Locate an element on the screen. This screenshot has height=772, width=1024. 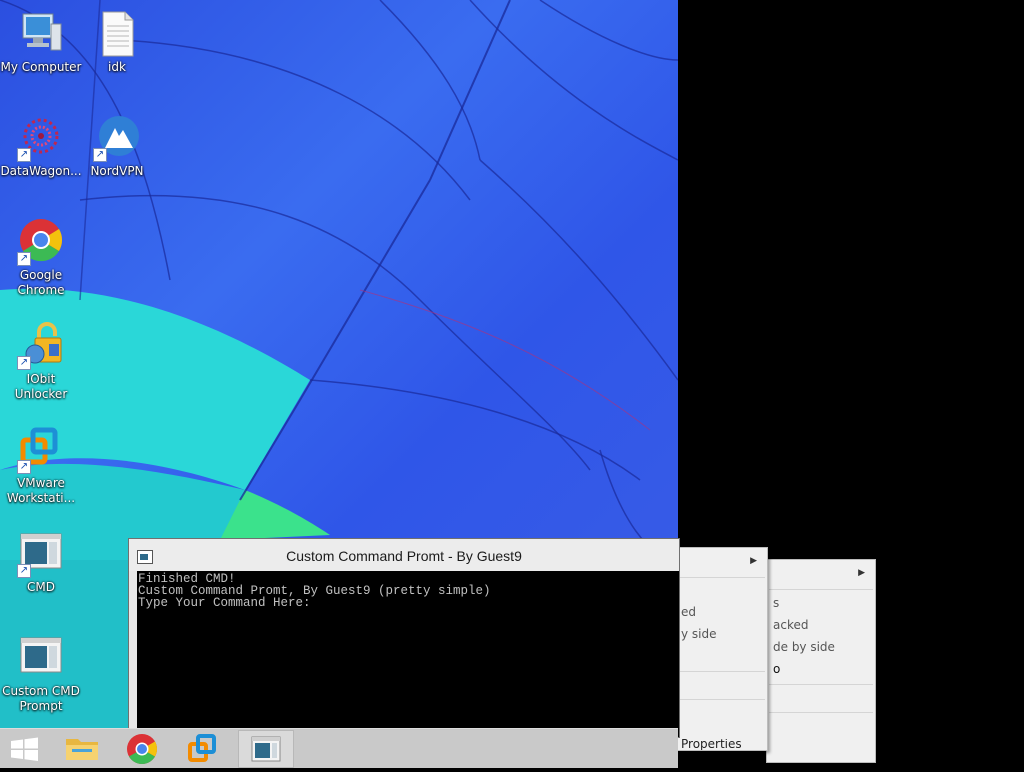
vmware-icon is located at coordinates (202, 748).